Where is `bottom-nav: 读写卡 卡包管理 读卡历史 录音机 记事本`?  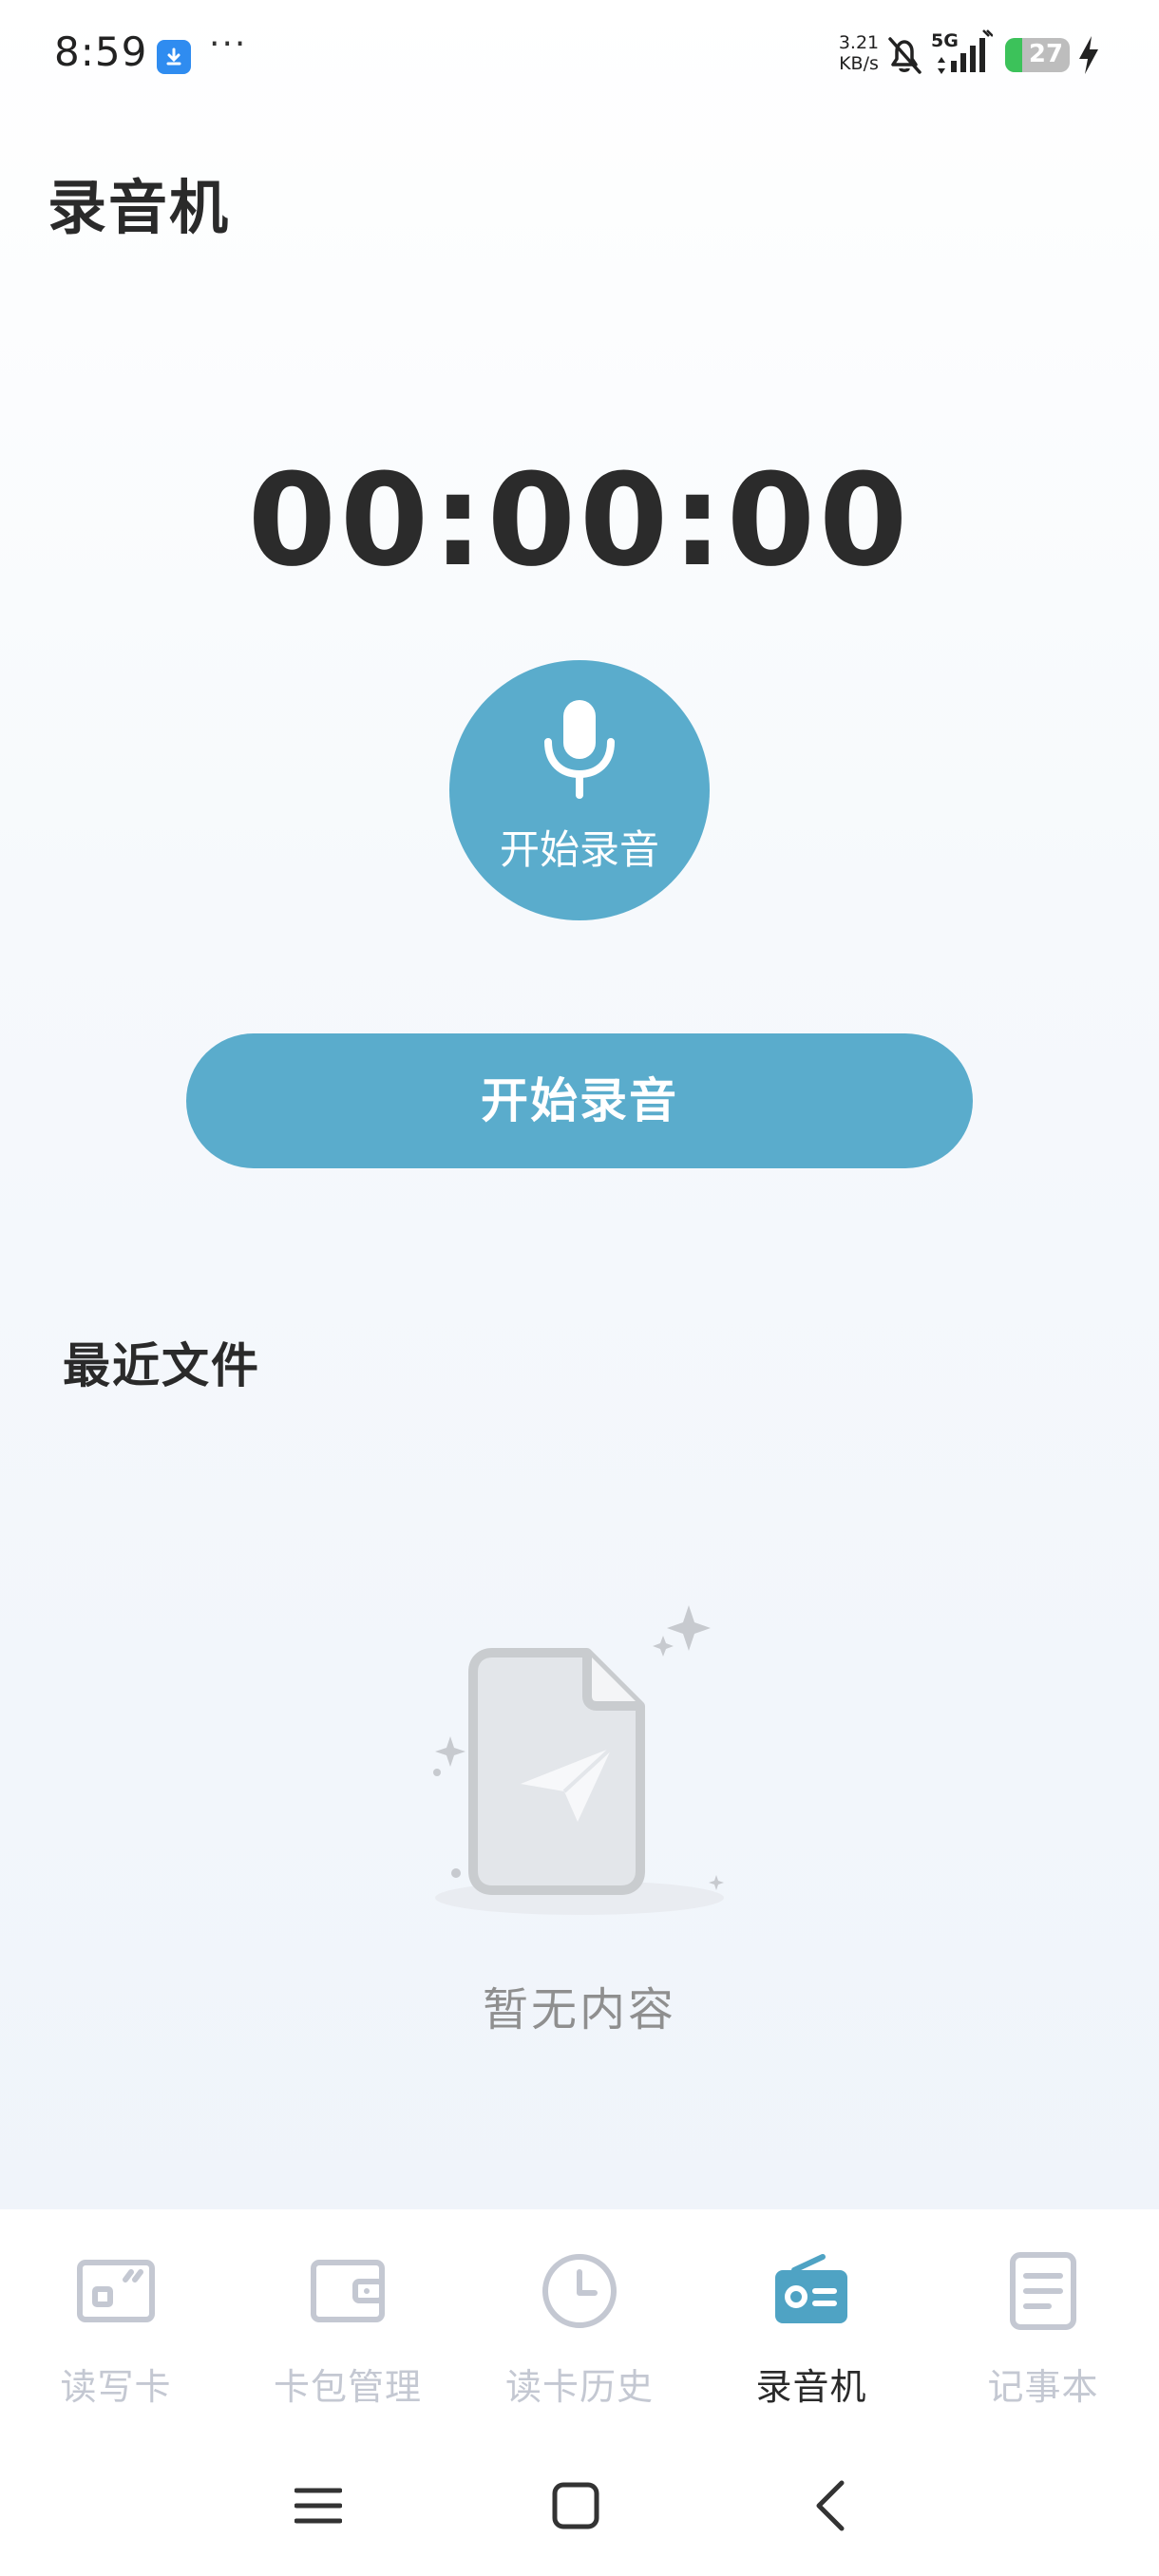
bottom-nav: 读写卡 卡包管理 读卡历史 录音机 记事本 is located at coordinates (579, 2323).